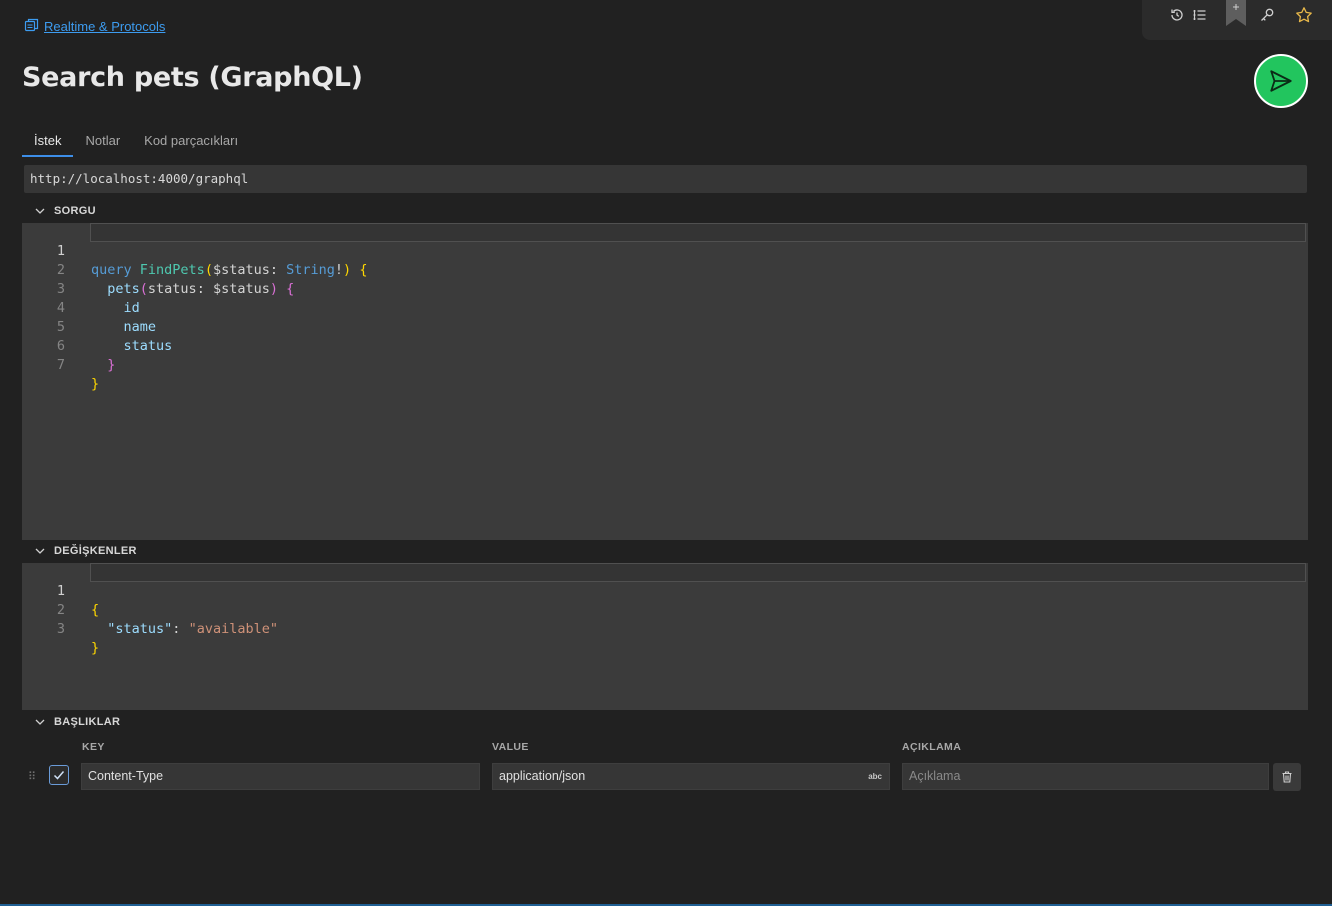  I want to click on description-column-header: AÇIKLAMA, so click(932, 747).